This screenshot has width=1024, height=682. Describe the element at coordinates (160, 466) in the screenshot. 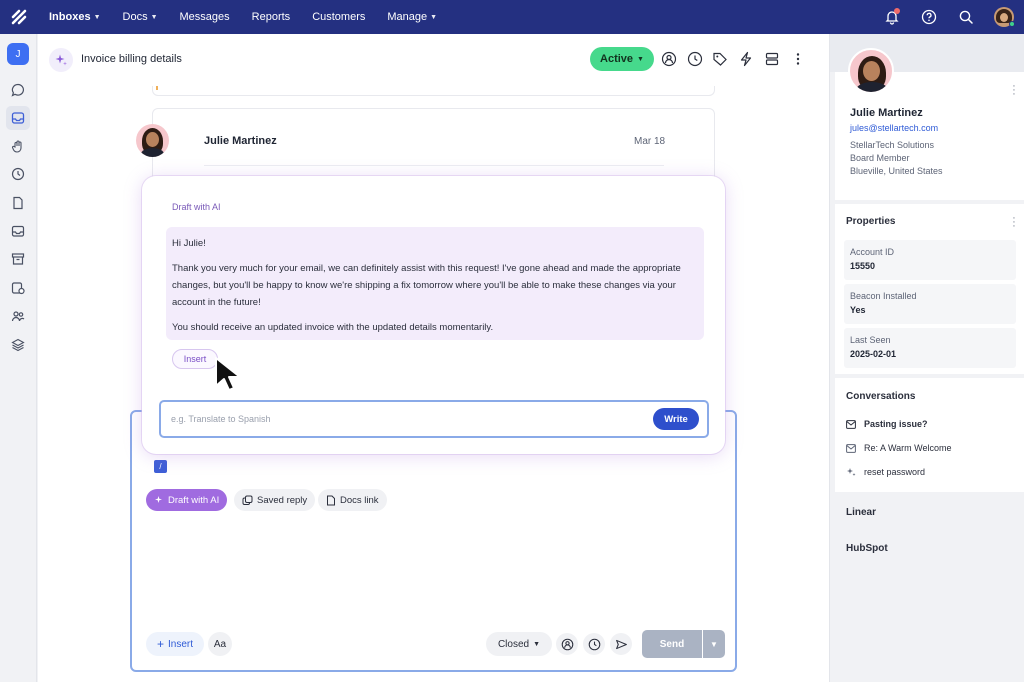

I see `slash-command-chip: /` at that location.